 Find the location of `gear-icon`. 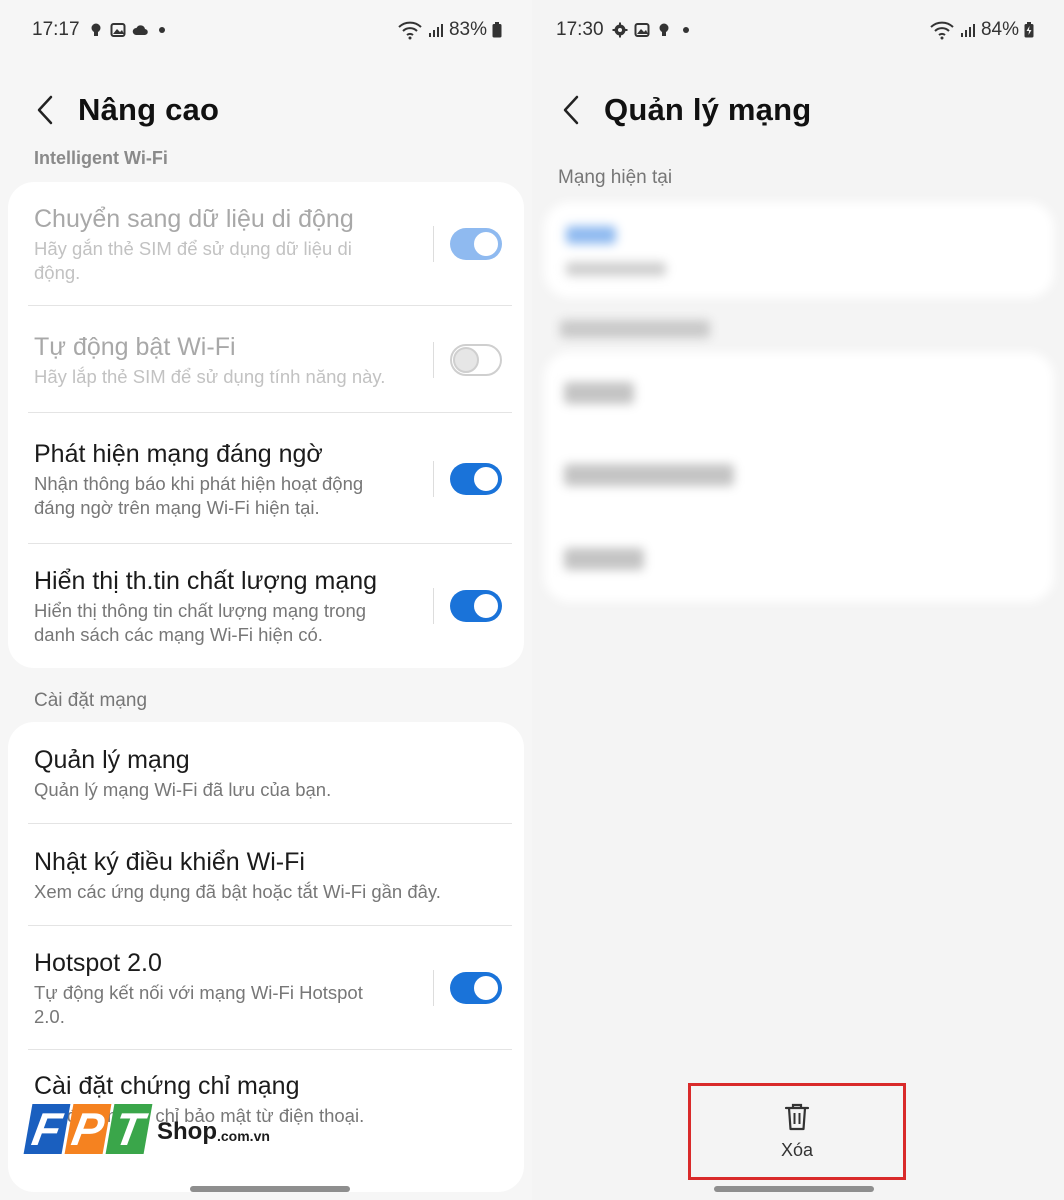

gear-icon is located at coordinates (620, 30).